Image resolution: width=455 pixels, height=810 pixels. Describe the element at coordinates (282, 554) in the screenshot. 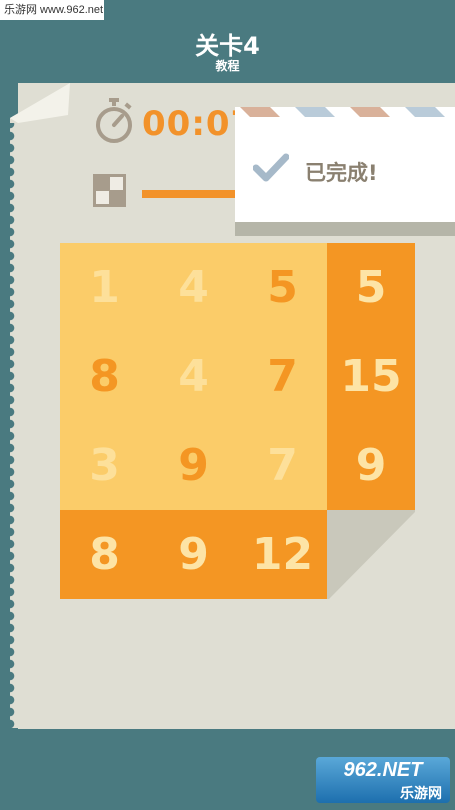

I see `board-cell: 12` at that location.